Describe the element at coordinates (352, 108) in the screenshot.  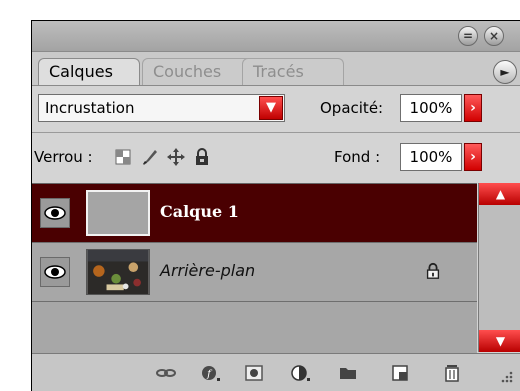
I see `opacity-label: Opacité:` at that location.